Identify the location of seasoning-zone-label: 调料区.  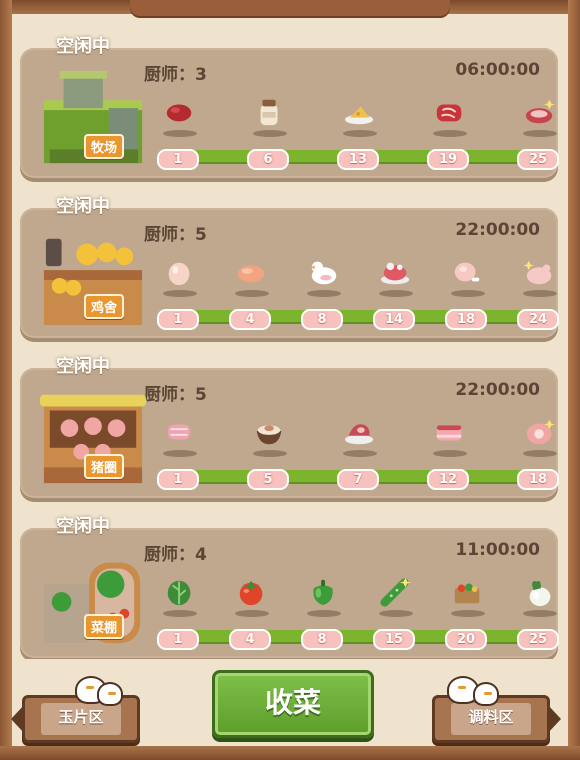
(491, 719).